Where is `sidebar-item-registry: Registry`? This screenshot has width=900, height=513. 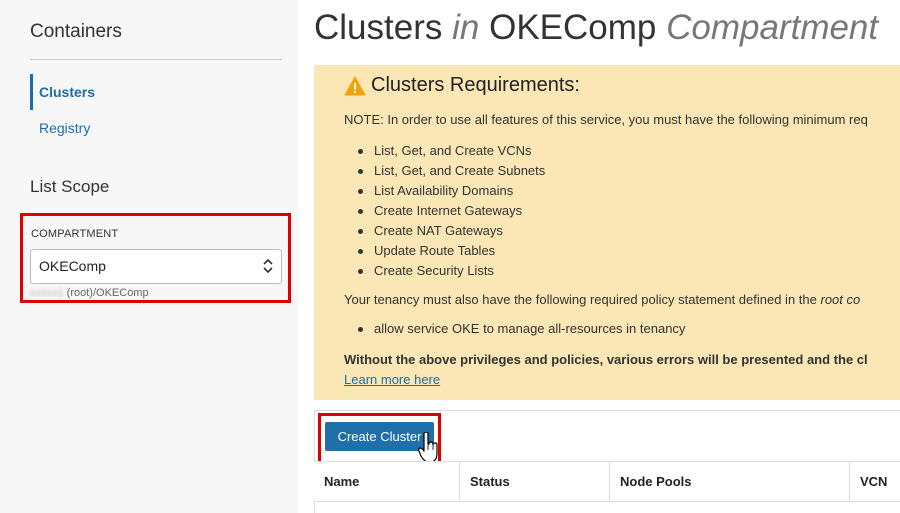
sidebar-item-registry: Registry is located at coordinates (156, 128).